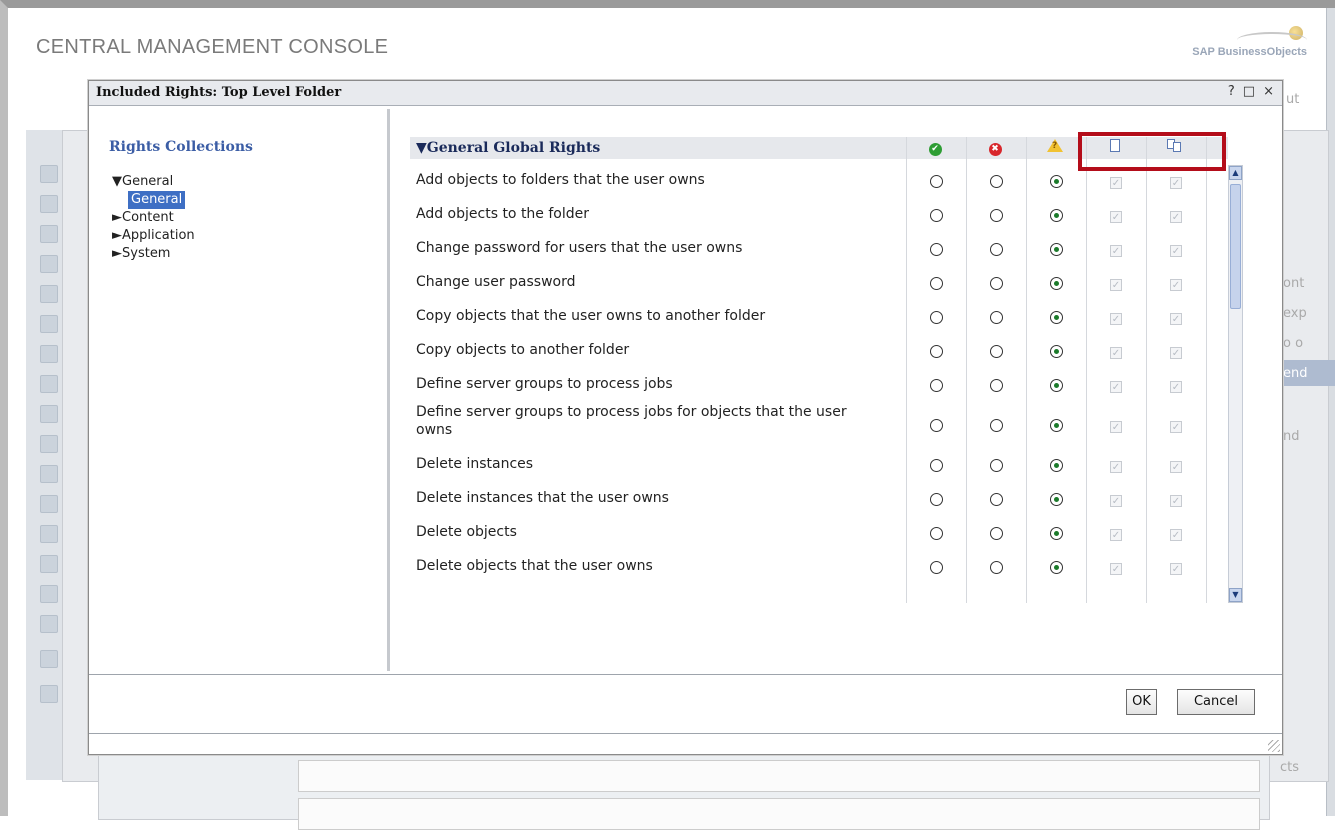 The image size is (1335, 830). I want to click on scroll-down-icon: ▼, so click(1235, 595).